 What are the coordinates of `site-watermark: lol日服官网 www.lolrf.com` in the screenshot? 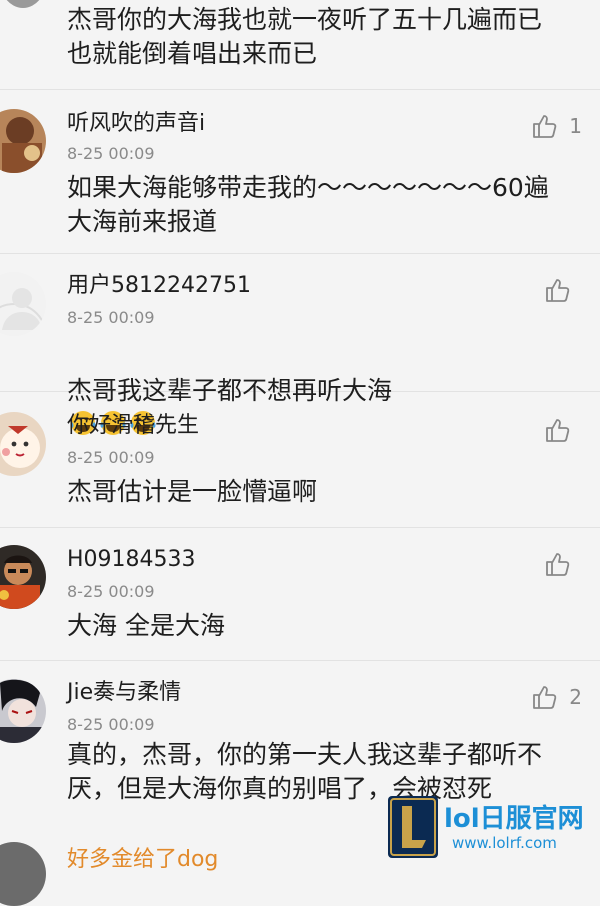 It's located at (494, 829).